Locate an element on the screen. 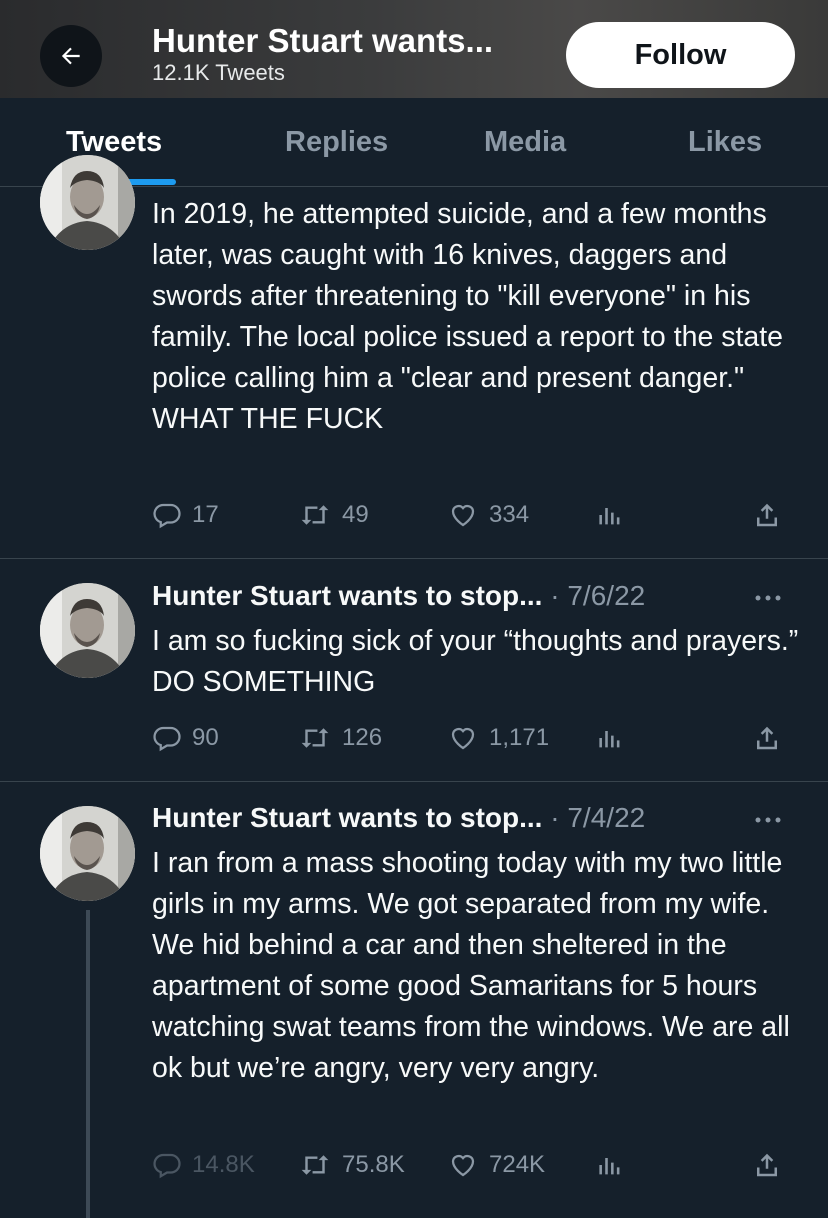 The height and width of the screenshot is (1218, 828). back-button is located at coordinates (71, 56).